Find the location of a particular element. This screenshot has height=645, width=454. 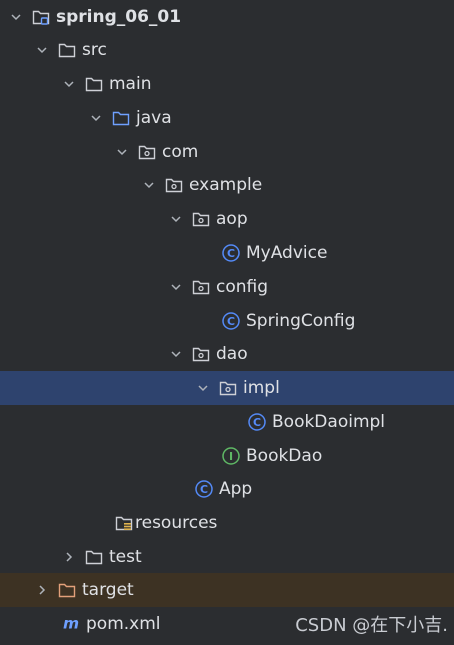

tree-item-label: dao is located at coordinates (232, 354).